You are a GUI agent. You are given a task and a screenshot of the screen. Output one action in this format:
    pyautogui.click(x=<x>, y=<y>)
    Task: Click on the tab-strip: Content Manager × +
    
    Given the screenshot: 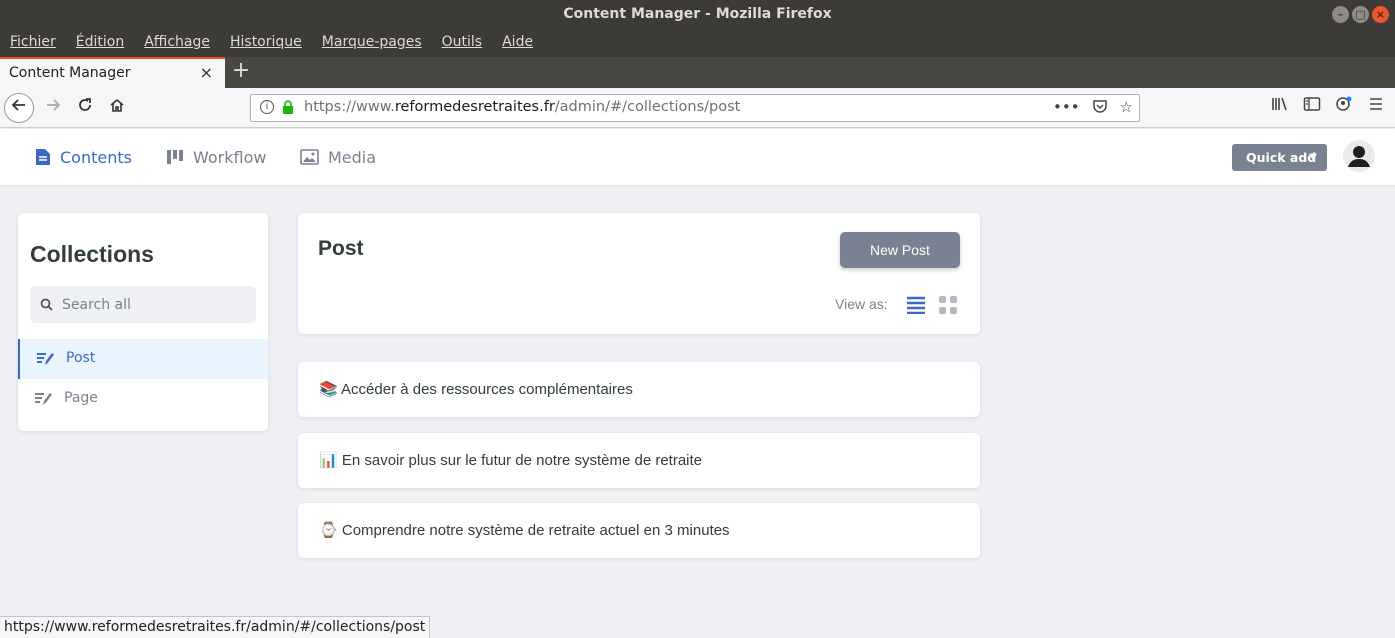 What is the action you would take?
    pyautogui.click(x=697, y=72)
    